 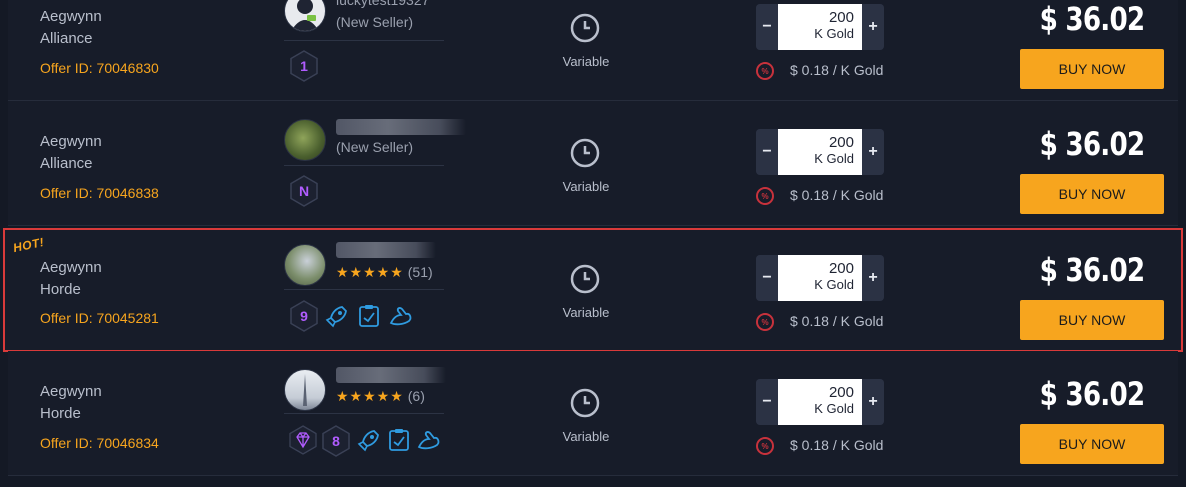 What do you see at coordinates (99, 68) in the screenshot?
I see `offer-id: Offer ID: 70046830` at bounding box center [99, 68].